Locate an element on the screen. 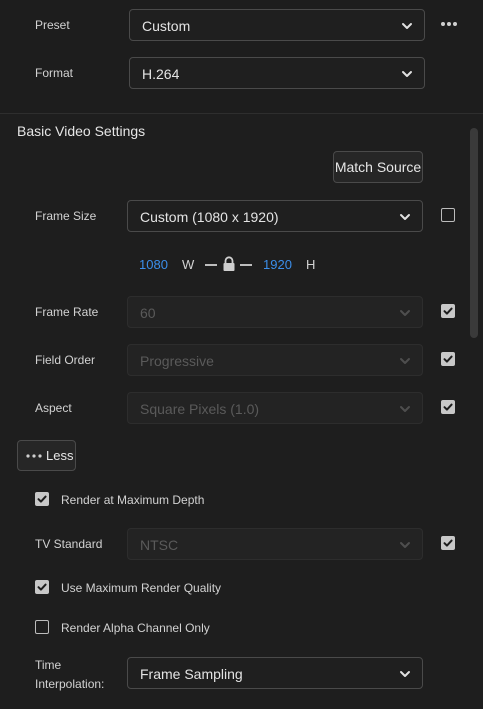 The height and width of the screenshot is (709, 483). frame-rate-checkbox is located at coordinates (448, 311).